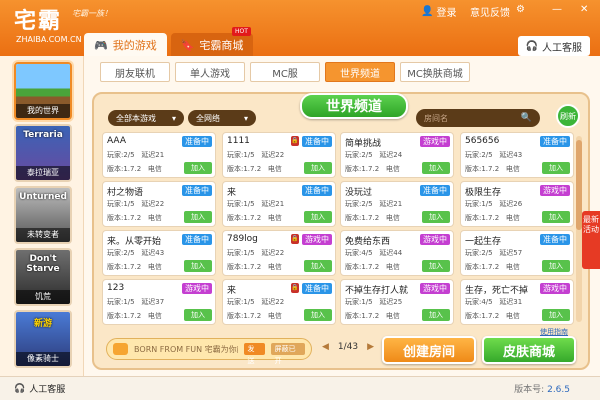 This screenshot has height=400, width=600. I want to click on close-icon: ✕, so click(584, 9).